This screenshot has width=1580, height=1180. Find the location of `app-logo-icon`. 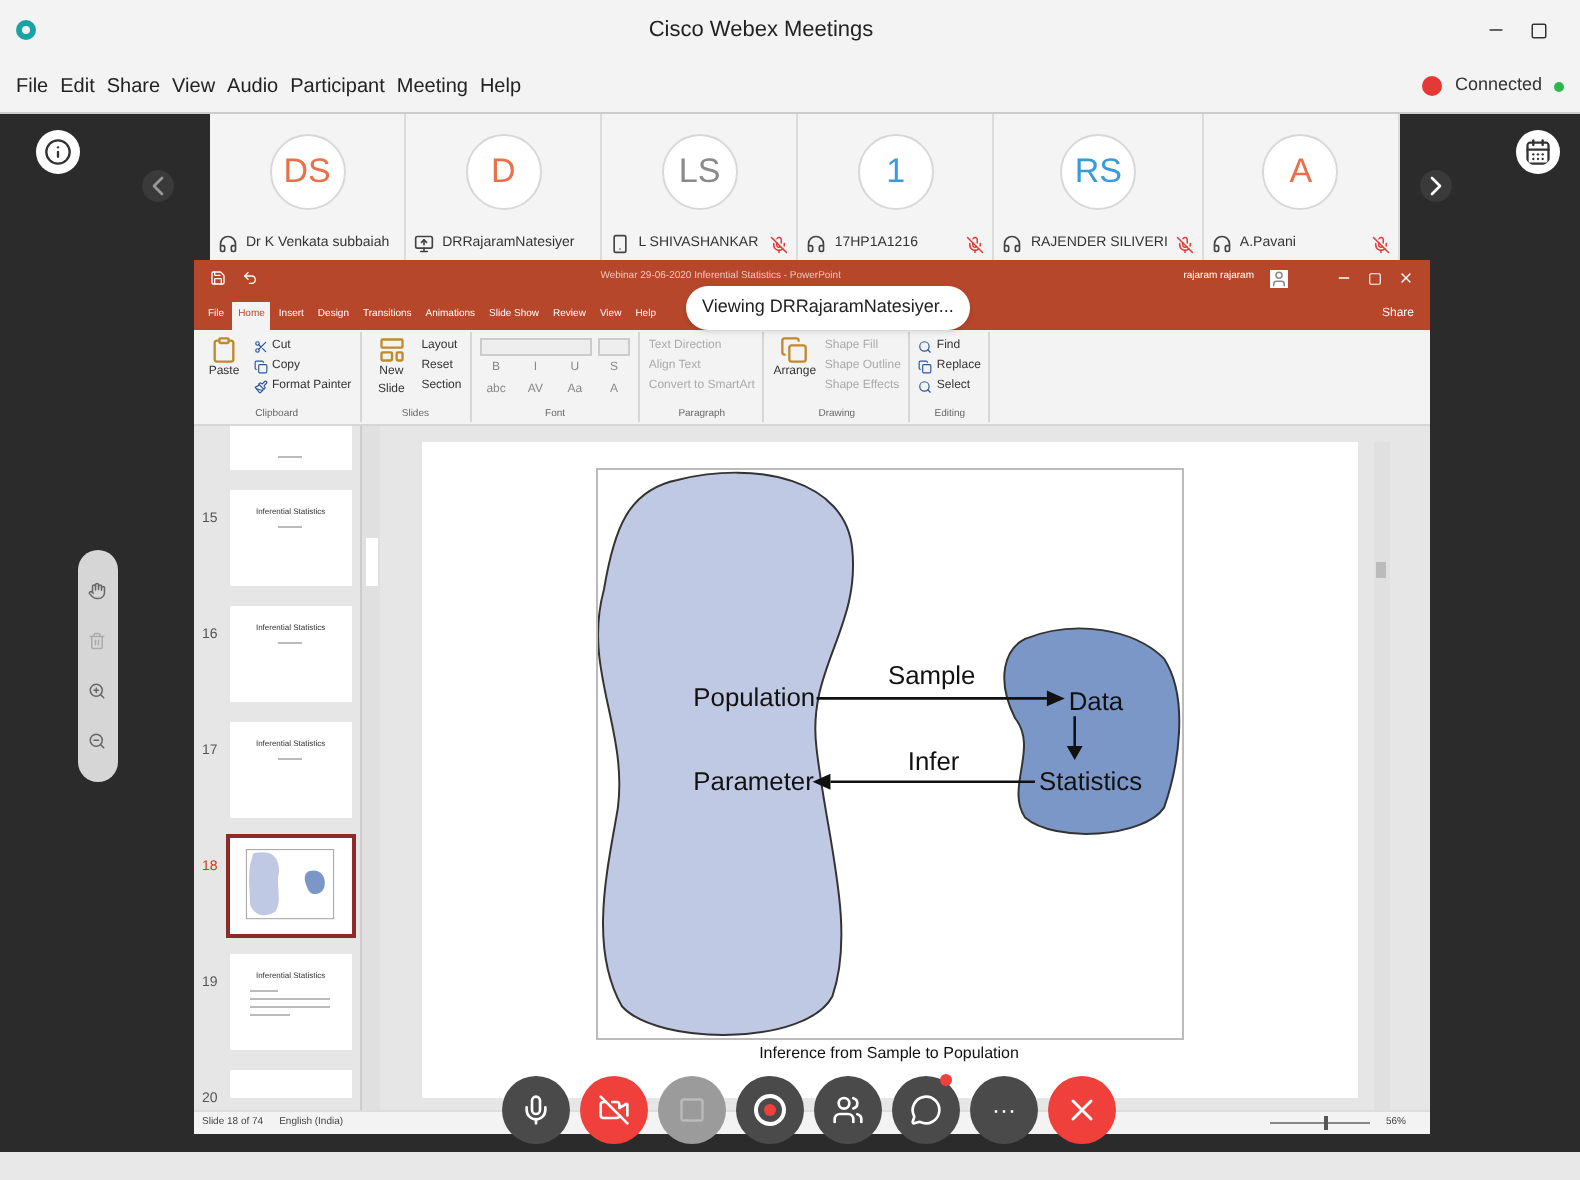

app-logo-icon is located at coordinates (26, 30).